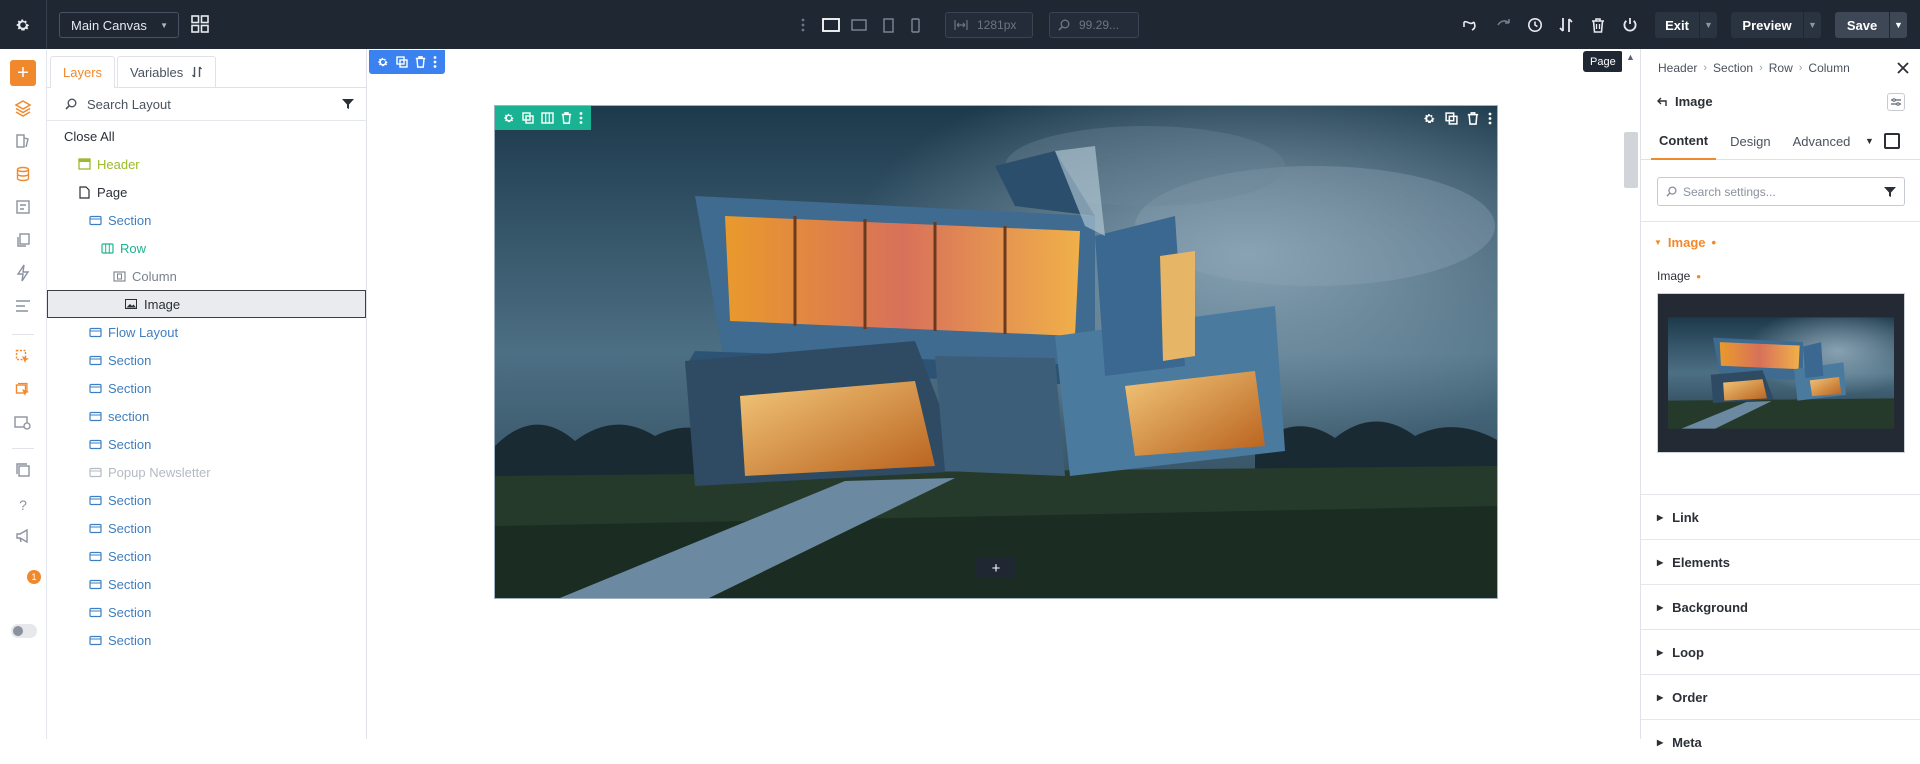  What do you see at coordinates (23, 505) in the screenshot?
I see `help-rail-button: ?` at bounding box center [23, 505].